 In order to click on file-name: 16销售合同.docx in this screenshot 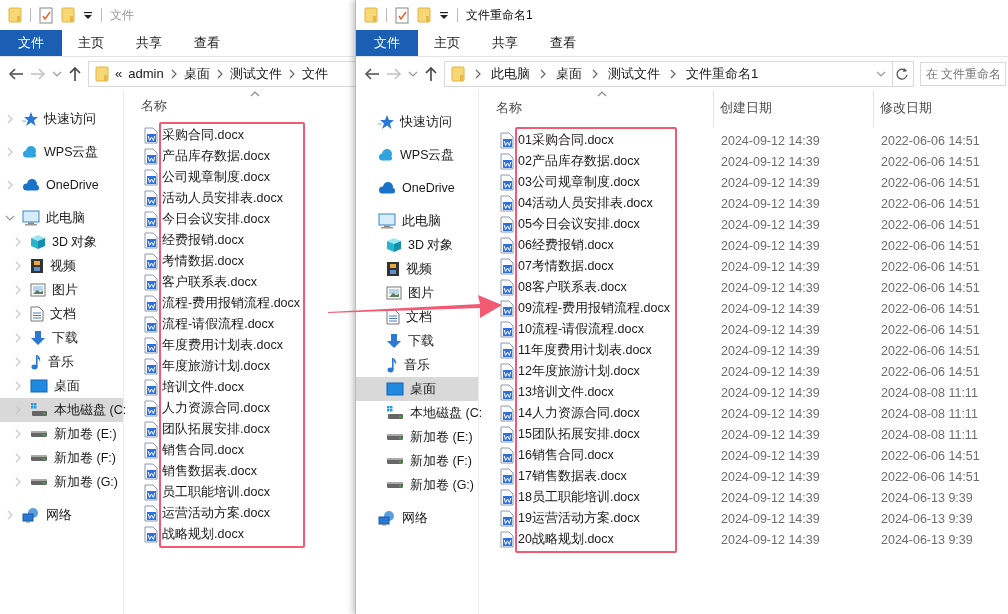, I will do `click(596, 455)`.